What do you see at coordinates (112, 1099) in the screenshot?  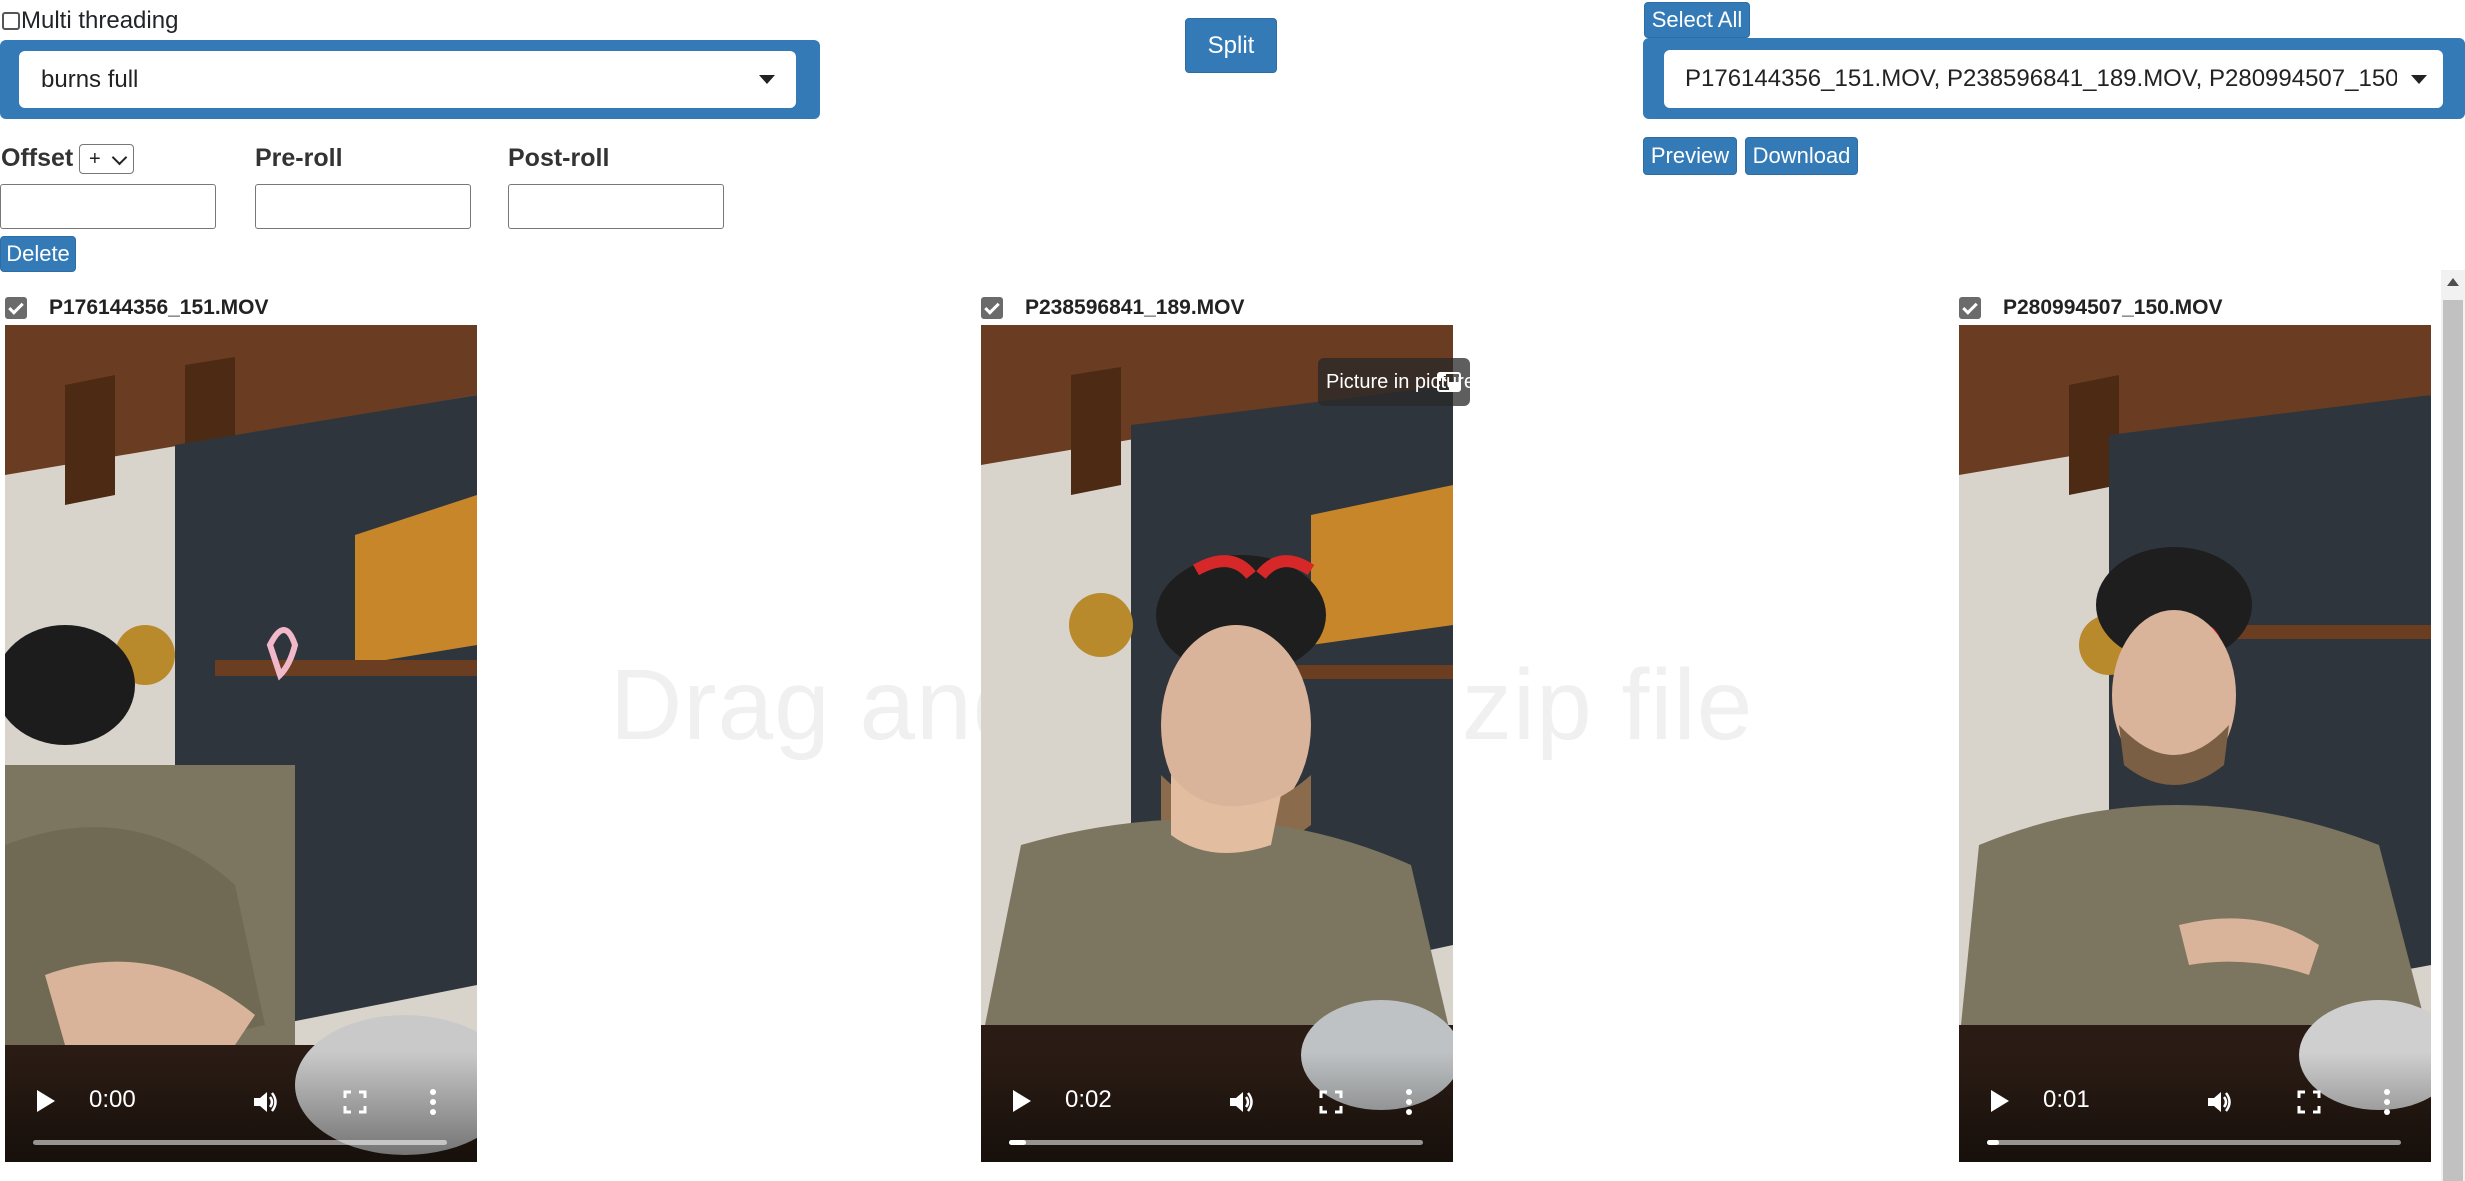 I see `video-time: 0:00` at bounding box center [112, 1099].